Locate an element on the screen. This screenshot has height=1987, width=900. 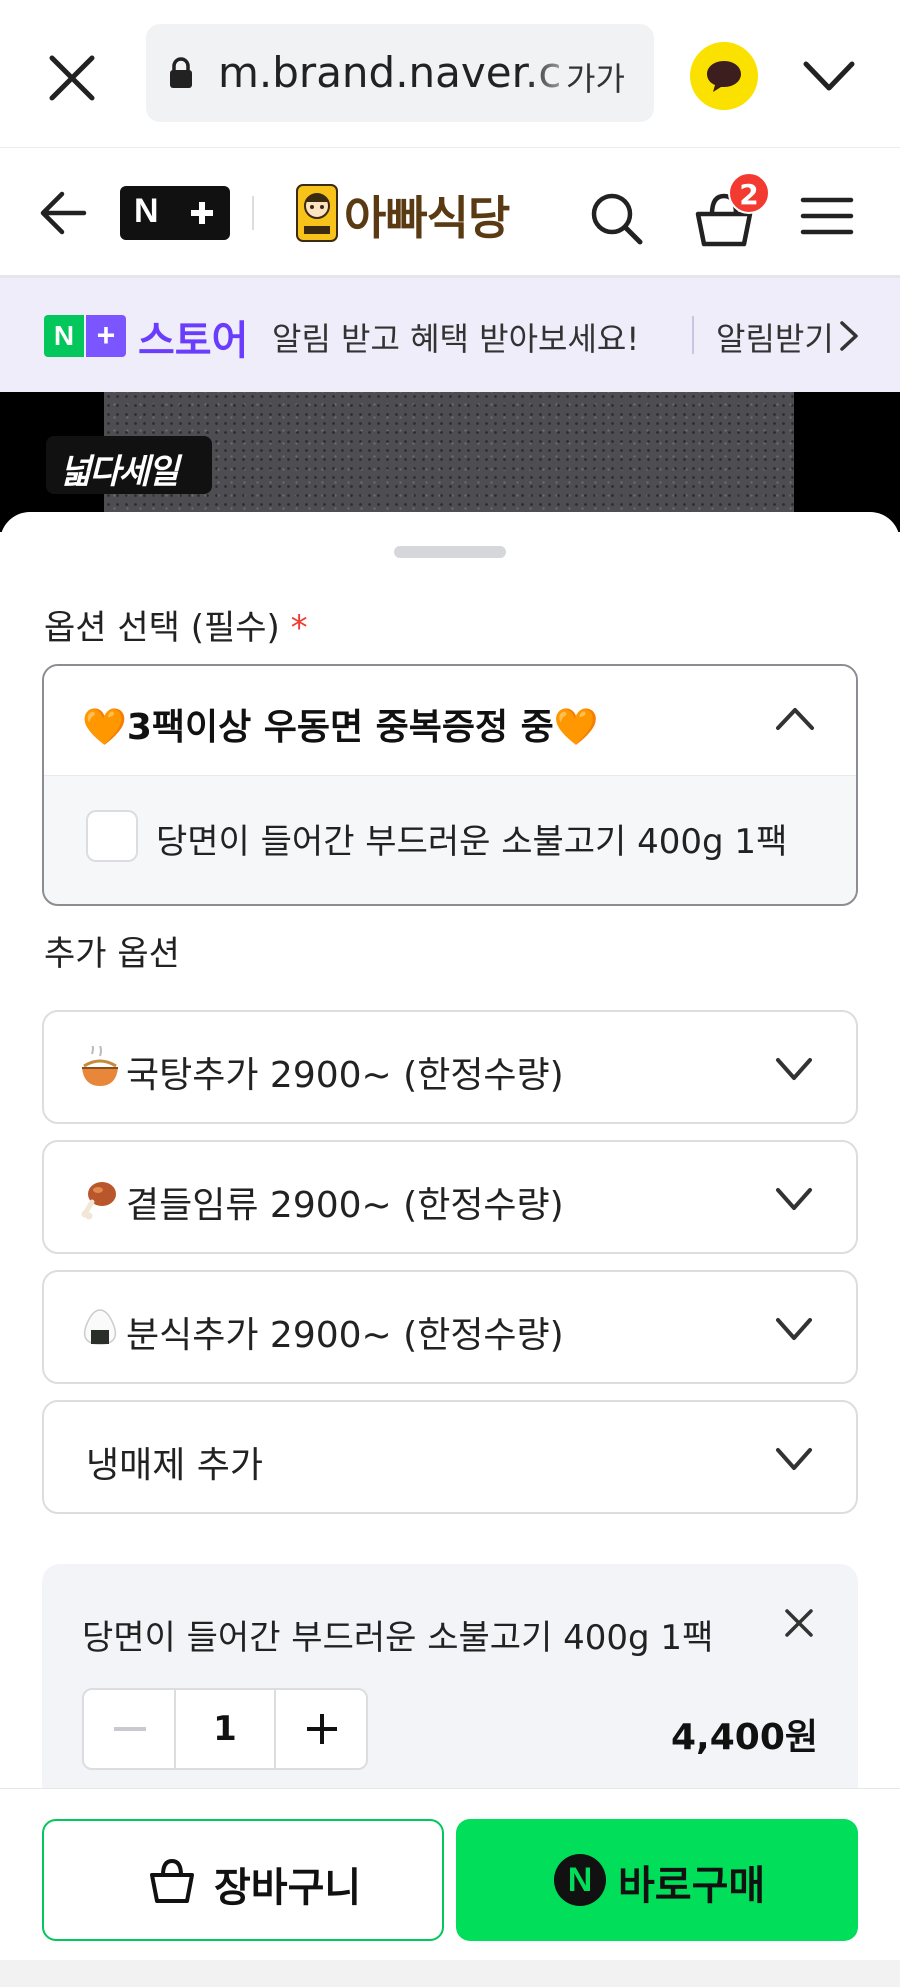
store-word: 스토어 is located at coordinates (193, 341).